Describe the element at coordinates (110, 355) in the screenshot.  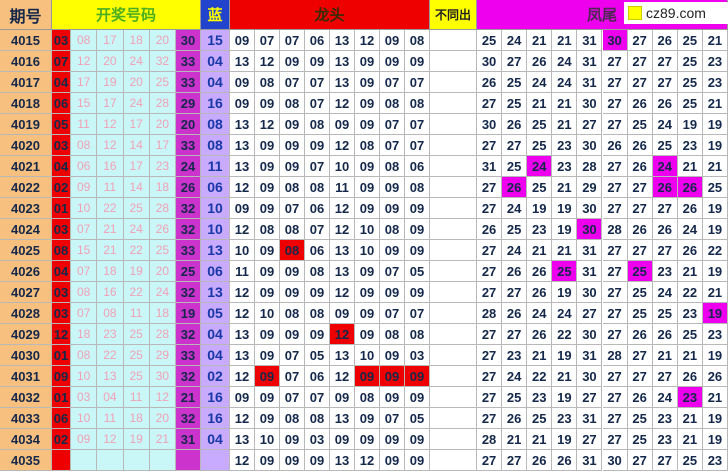
I see `red-ball: 22` at that location.